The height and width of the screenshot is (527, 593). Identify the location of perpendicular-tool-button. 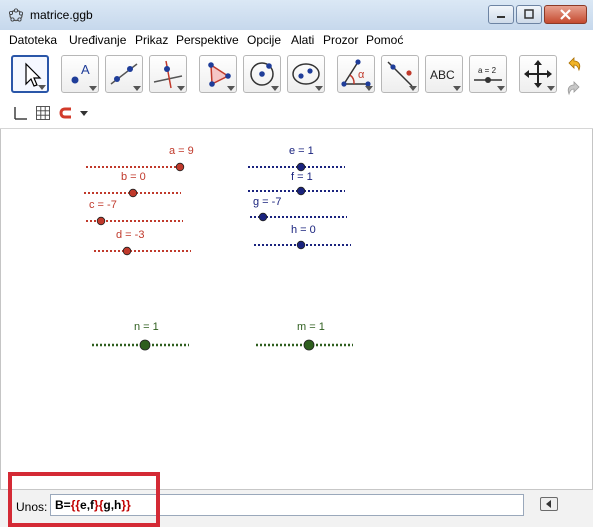
(168, 74).